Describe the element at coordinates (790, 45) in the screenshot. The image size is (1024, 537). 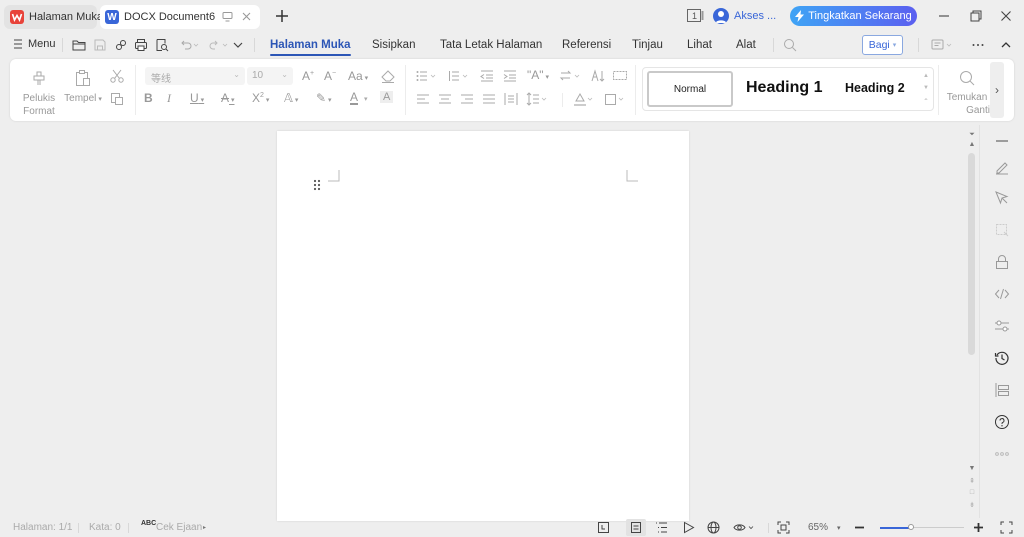
I see `search-icon` at that location.